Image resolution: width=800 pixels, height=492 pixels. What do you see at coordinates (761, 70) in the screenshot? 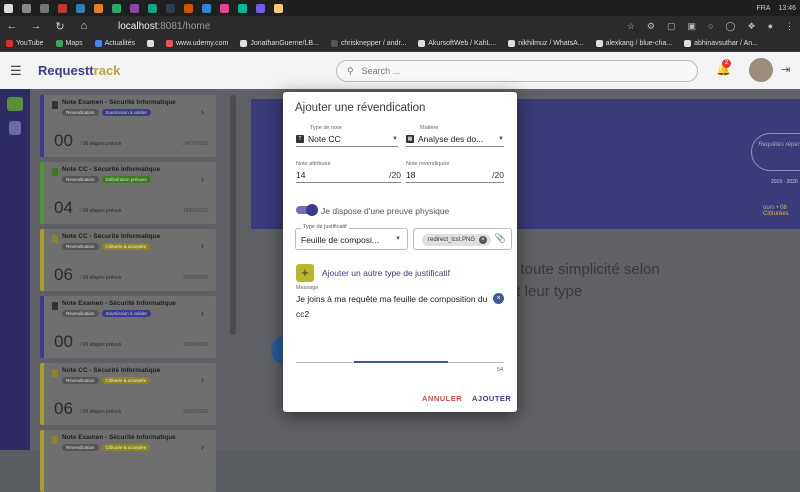
I see `avatar` at bounding box center [761, 70].